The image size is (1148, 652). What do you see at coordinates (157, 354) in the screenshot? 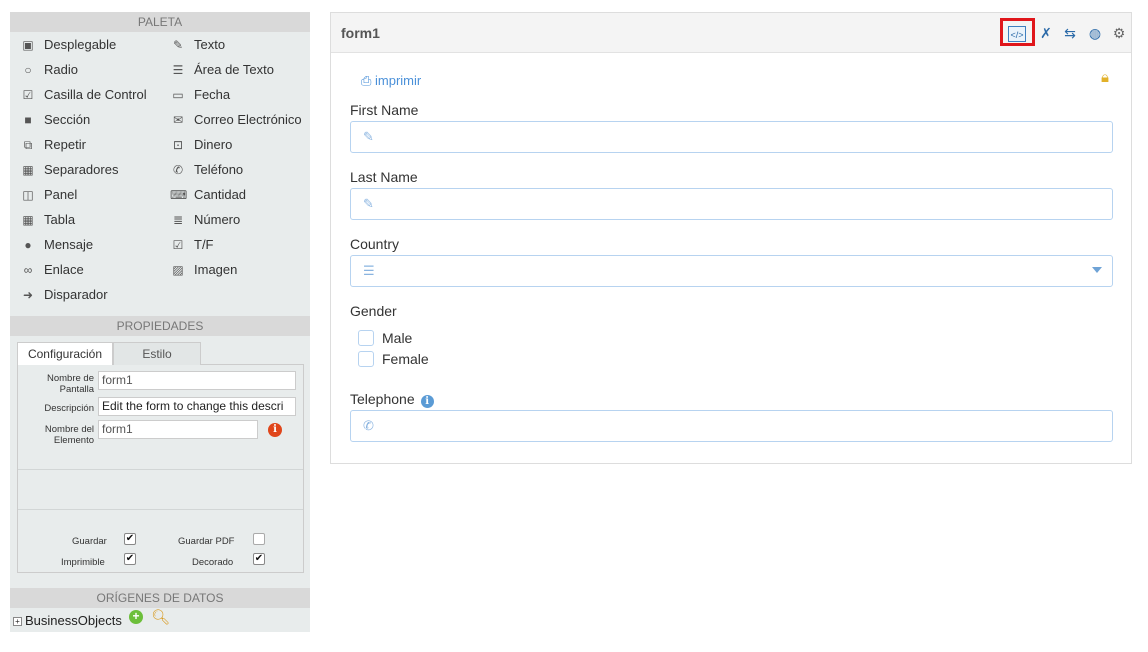
I see `tab-estilo: Estilo` at bounding box center [157, 354].